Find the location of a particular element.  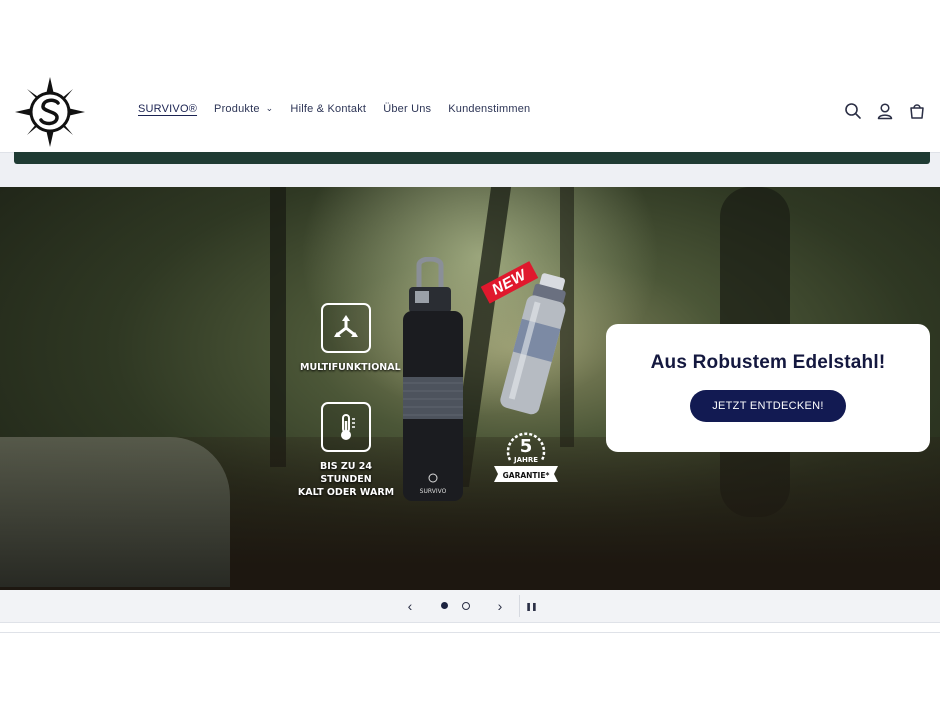

thermometer-icon is located at coordinates (346, 427).